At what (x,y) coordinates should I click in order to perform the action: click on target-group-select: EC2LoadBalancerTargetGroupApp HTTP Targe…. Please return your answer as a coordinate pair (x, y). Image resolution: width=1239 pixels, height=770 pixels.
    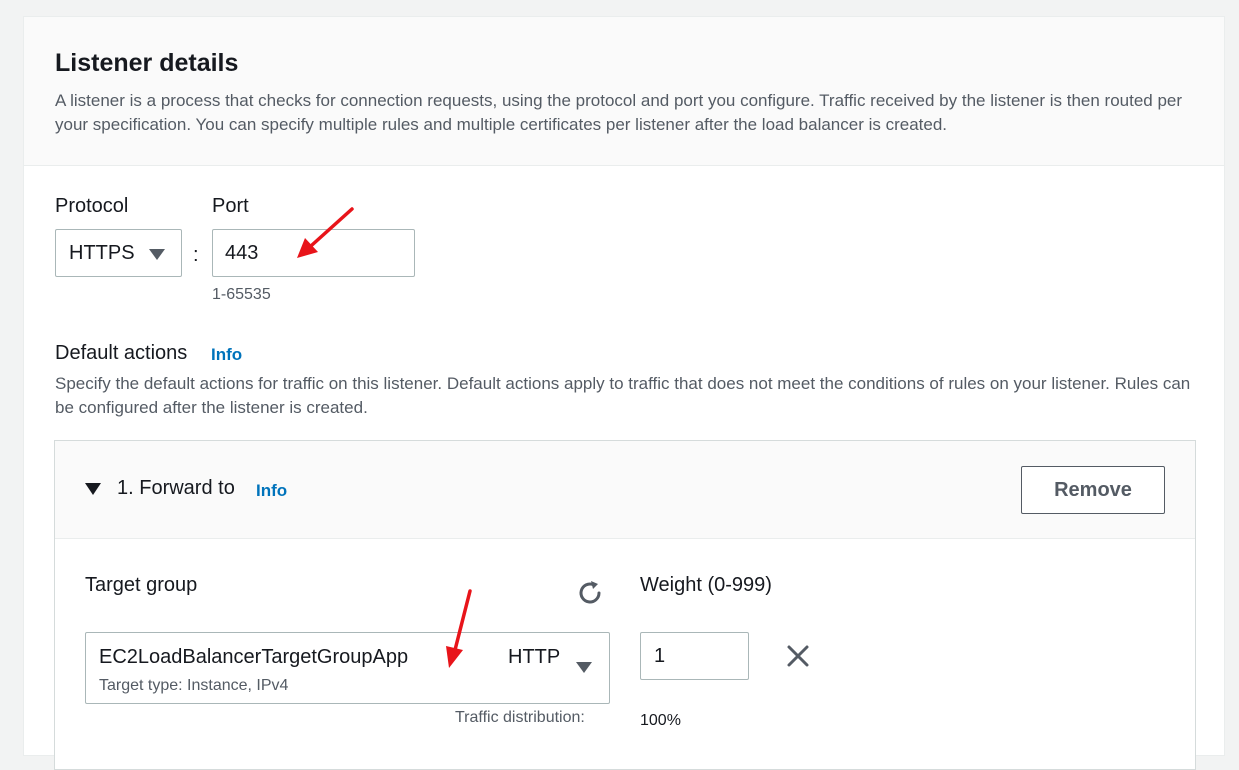
    Looking at the image, I should click on (347, 668).